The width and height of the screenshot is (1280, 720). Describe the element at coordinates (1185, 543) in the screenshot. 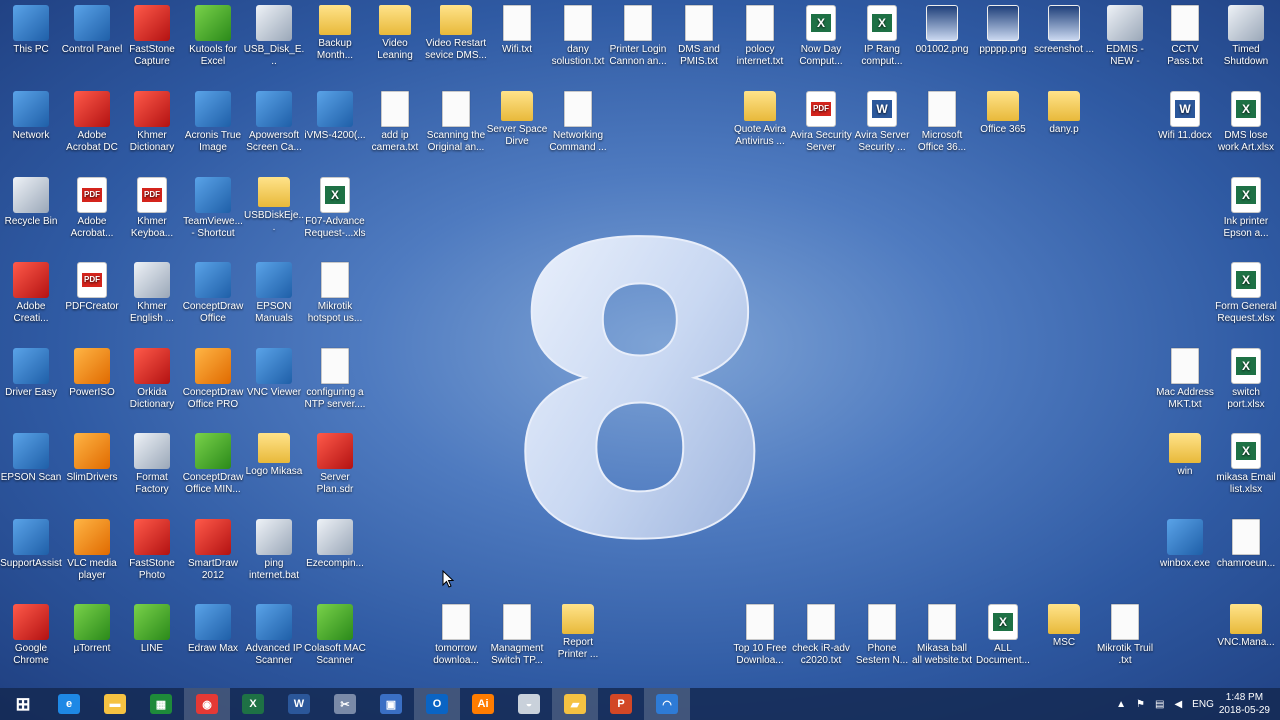

I see `desktop-icon: winbox.exe` at that location.